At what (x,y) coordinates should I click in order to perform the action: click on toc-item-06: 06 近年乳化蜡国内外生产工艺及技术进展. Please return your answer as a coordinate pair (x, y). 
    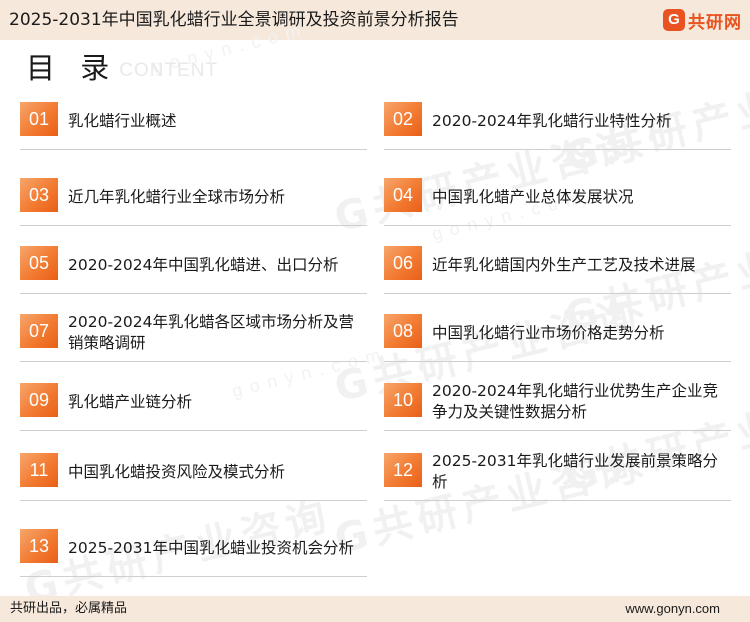
    Looking at the image, I should click on (557, 264).